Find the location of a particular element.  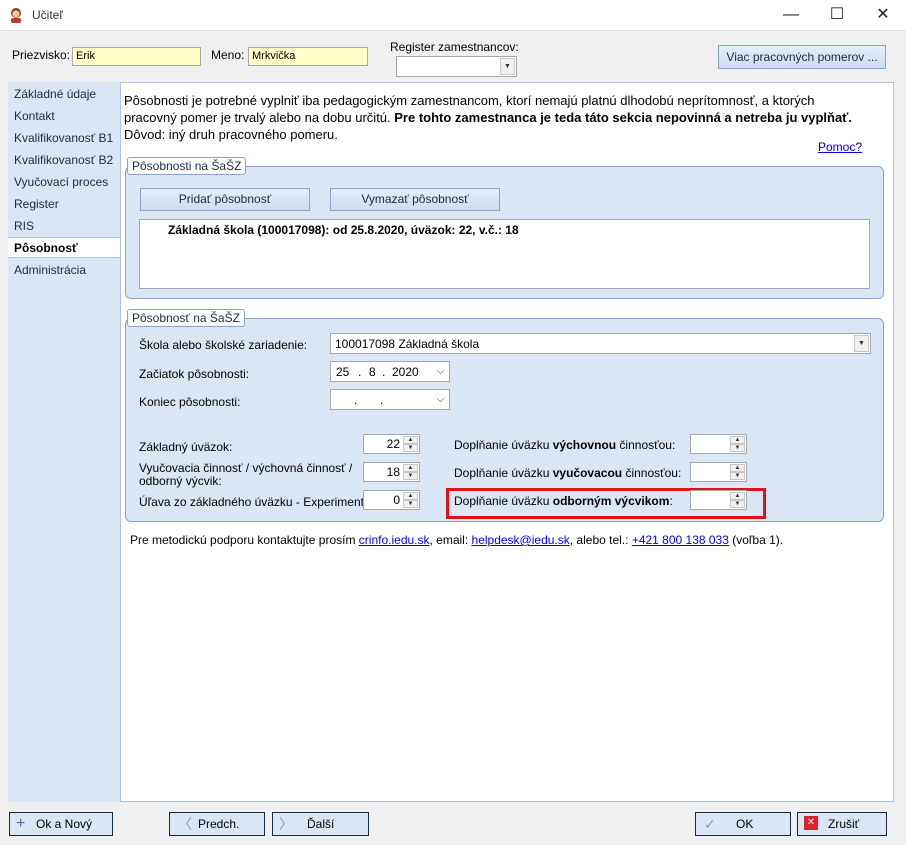

teaching-load-stepper: 18 ▲ ▼ is located at coordinates (391, 472).